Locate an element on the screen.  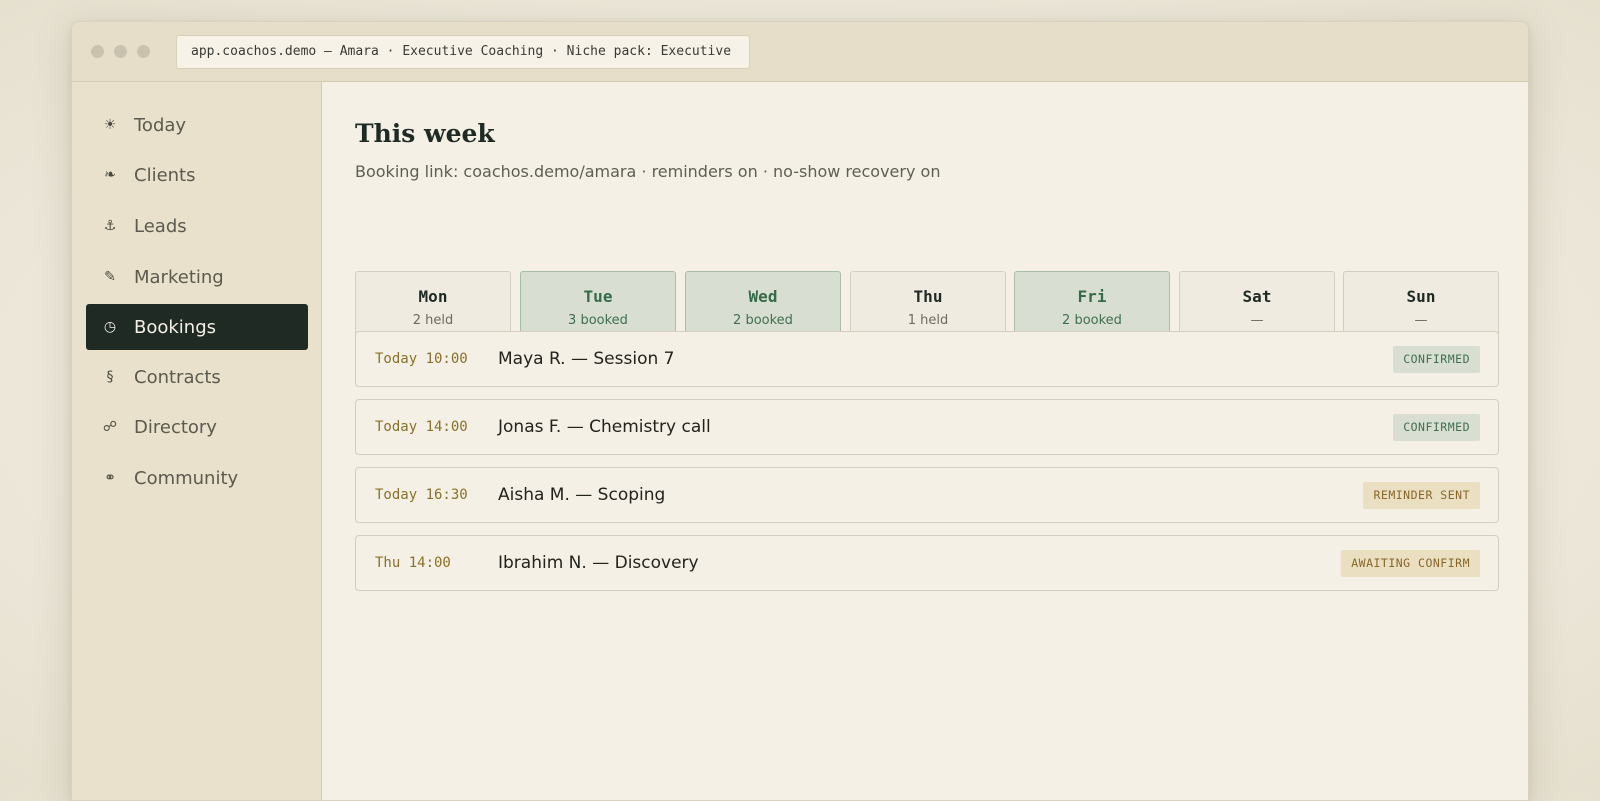
day-status: 1 held is located at coordinates (928, 320).